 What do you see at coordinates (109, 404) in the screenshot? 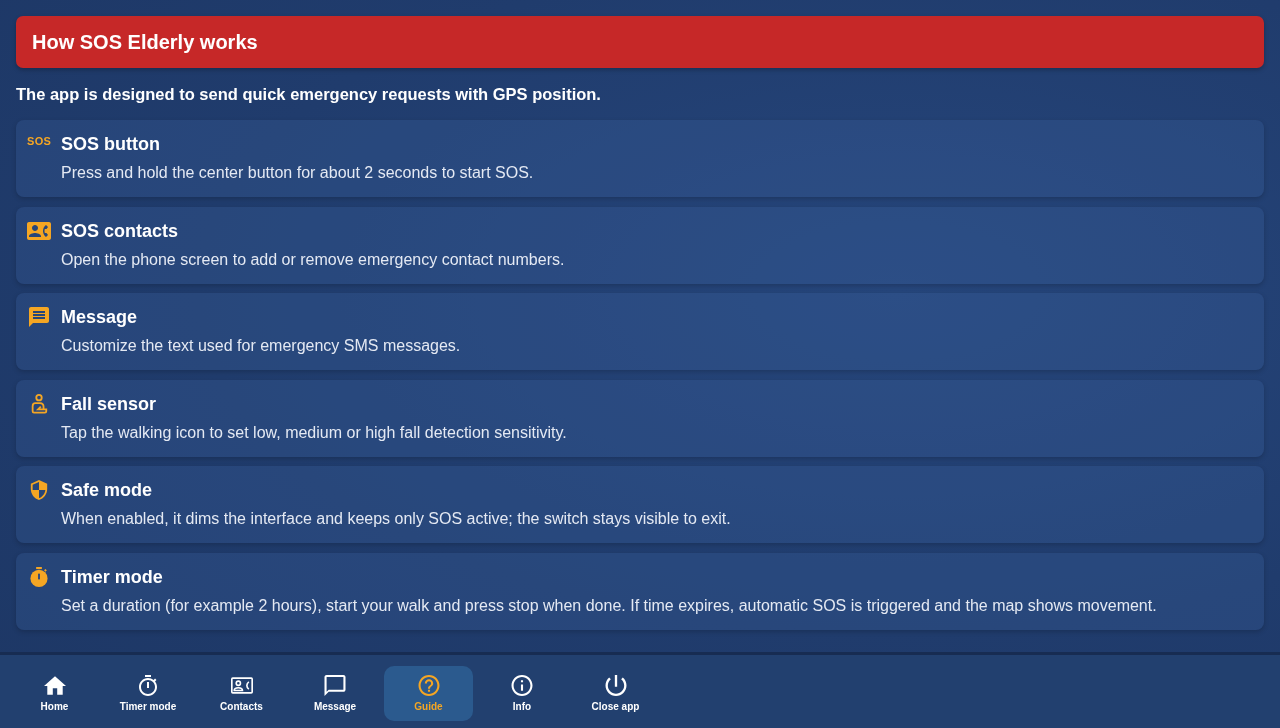
I see `feature-title: Fall sensor` at bounding box center [109, 404].